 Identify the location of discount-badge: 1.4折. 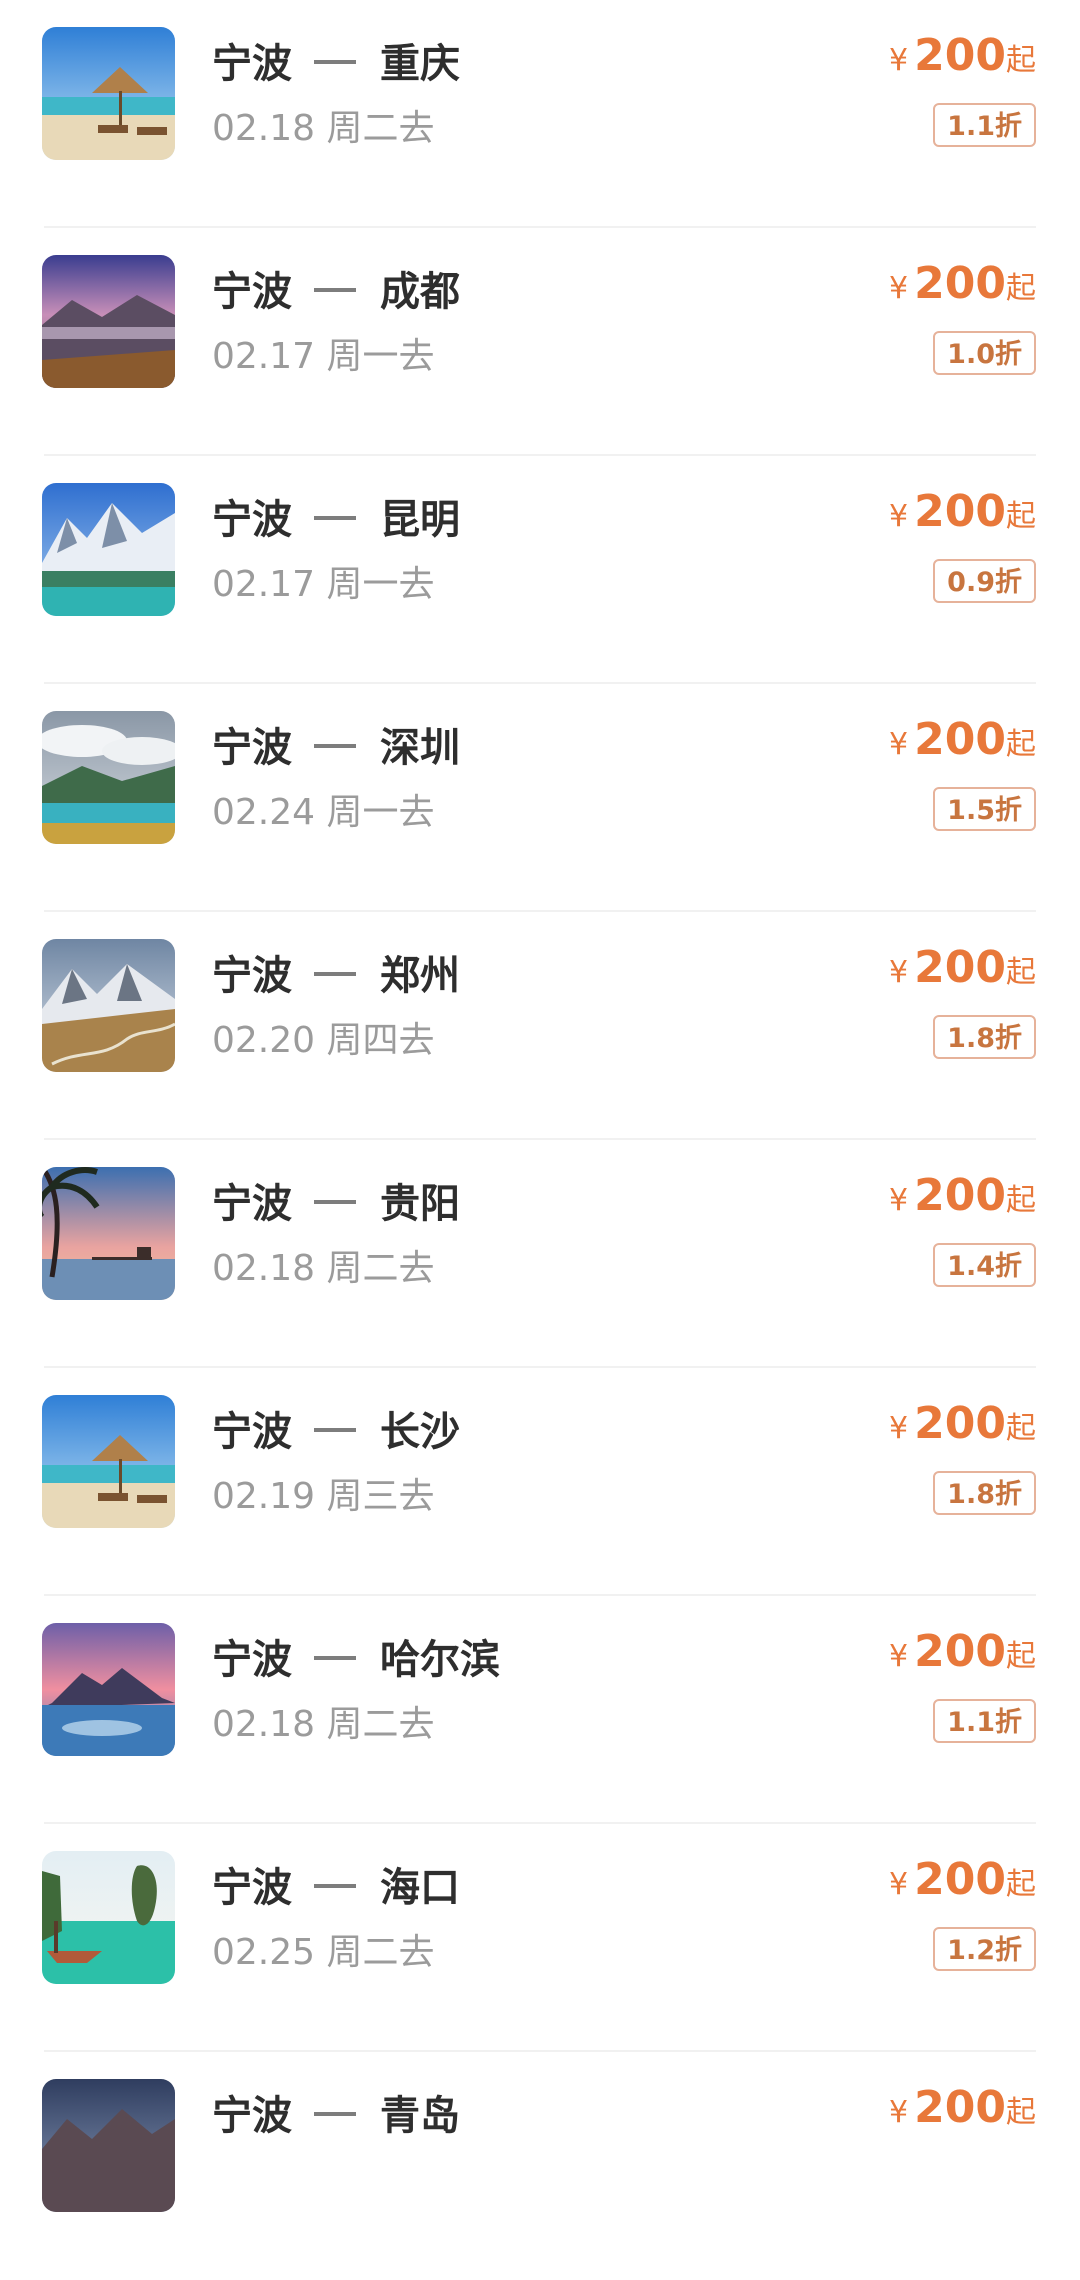
(984, 1265).